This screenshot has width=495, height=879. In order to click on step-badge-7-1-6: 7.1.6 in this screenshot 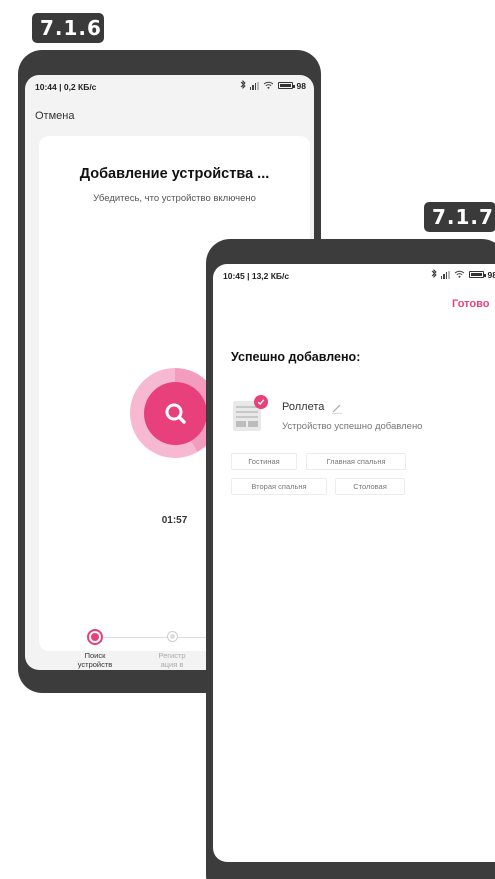, I will do `click(68, 28)`.